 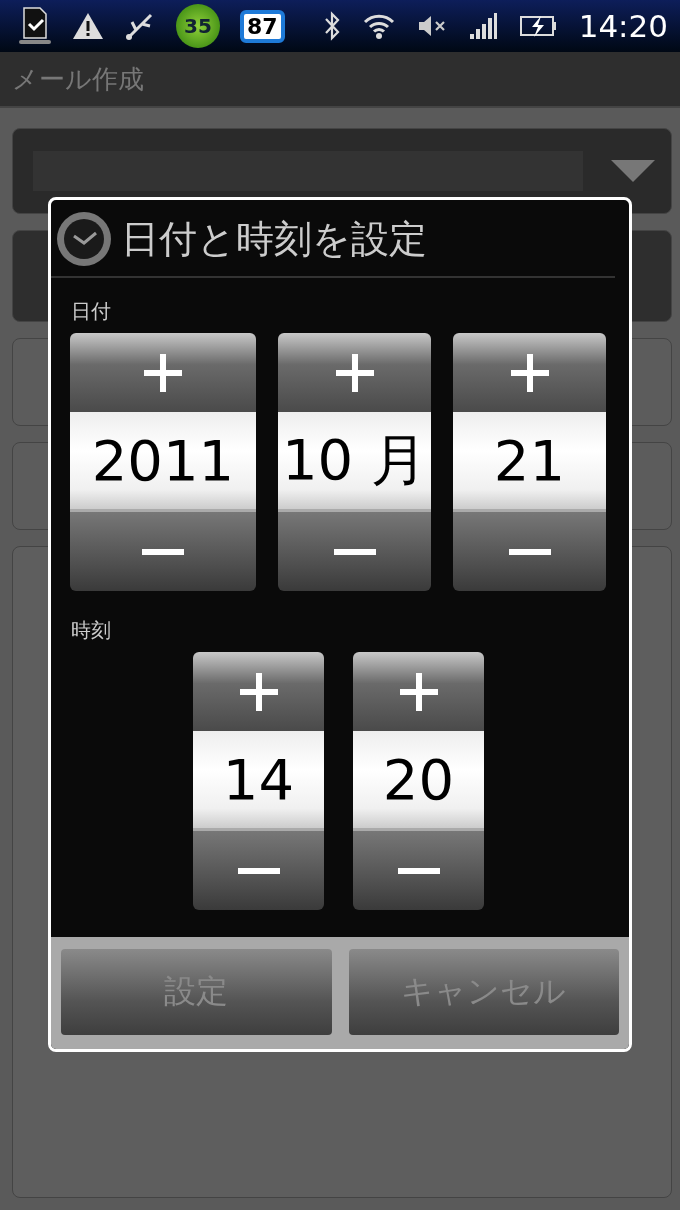 What do you see at coordinates (482, 26) in the screenshot?
I see `signal-icon` at bounding box center [482, 26].